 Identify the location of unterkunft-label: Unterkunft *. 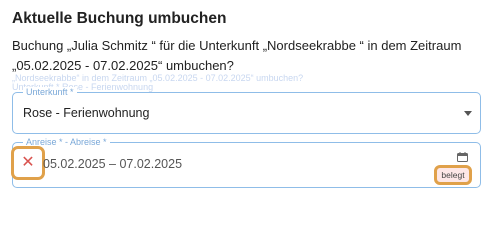
(50, 92).